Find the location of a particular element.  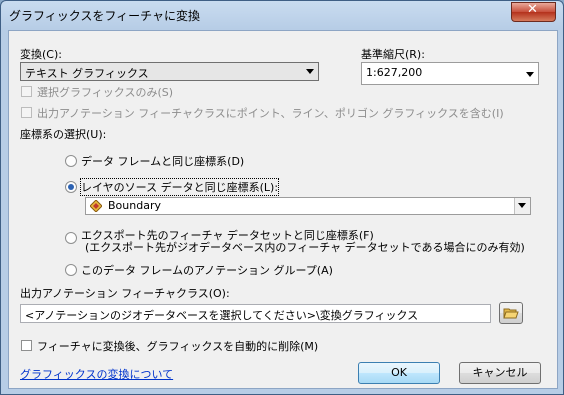

title-bar: グラフィックスをフィーチャに変換 ✕ is located at coordinates (282, 15).